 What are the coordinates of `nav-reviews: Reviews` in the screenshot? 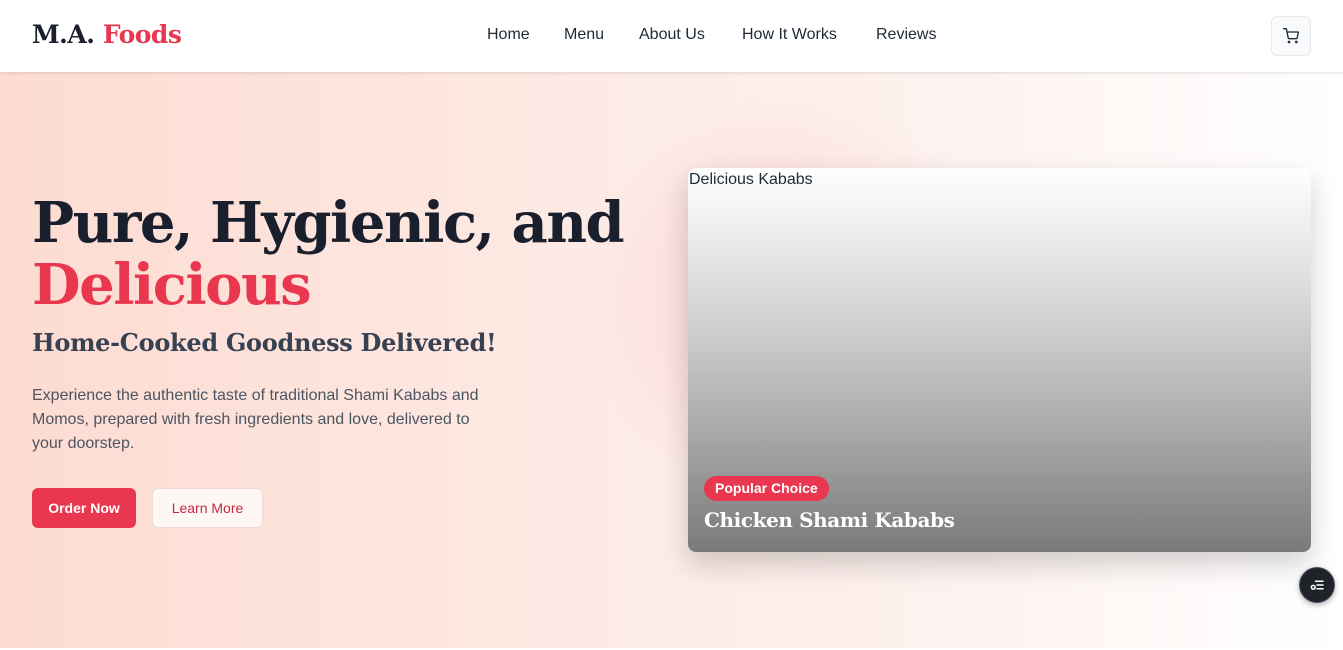 It's located at (906, 35).